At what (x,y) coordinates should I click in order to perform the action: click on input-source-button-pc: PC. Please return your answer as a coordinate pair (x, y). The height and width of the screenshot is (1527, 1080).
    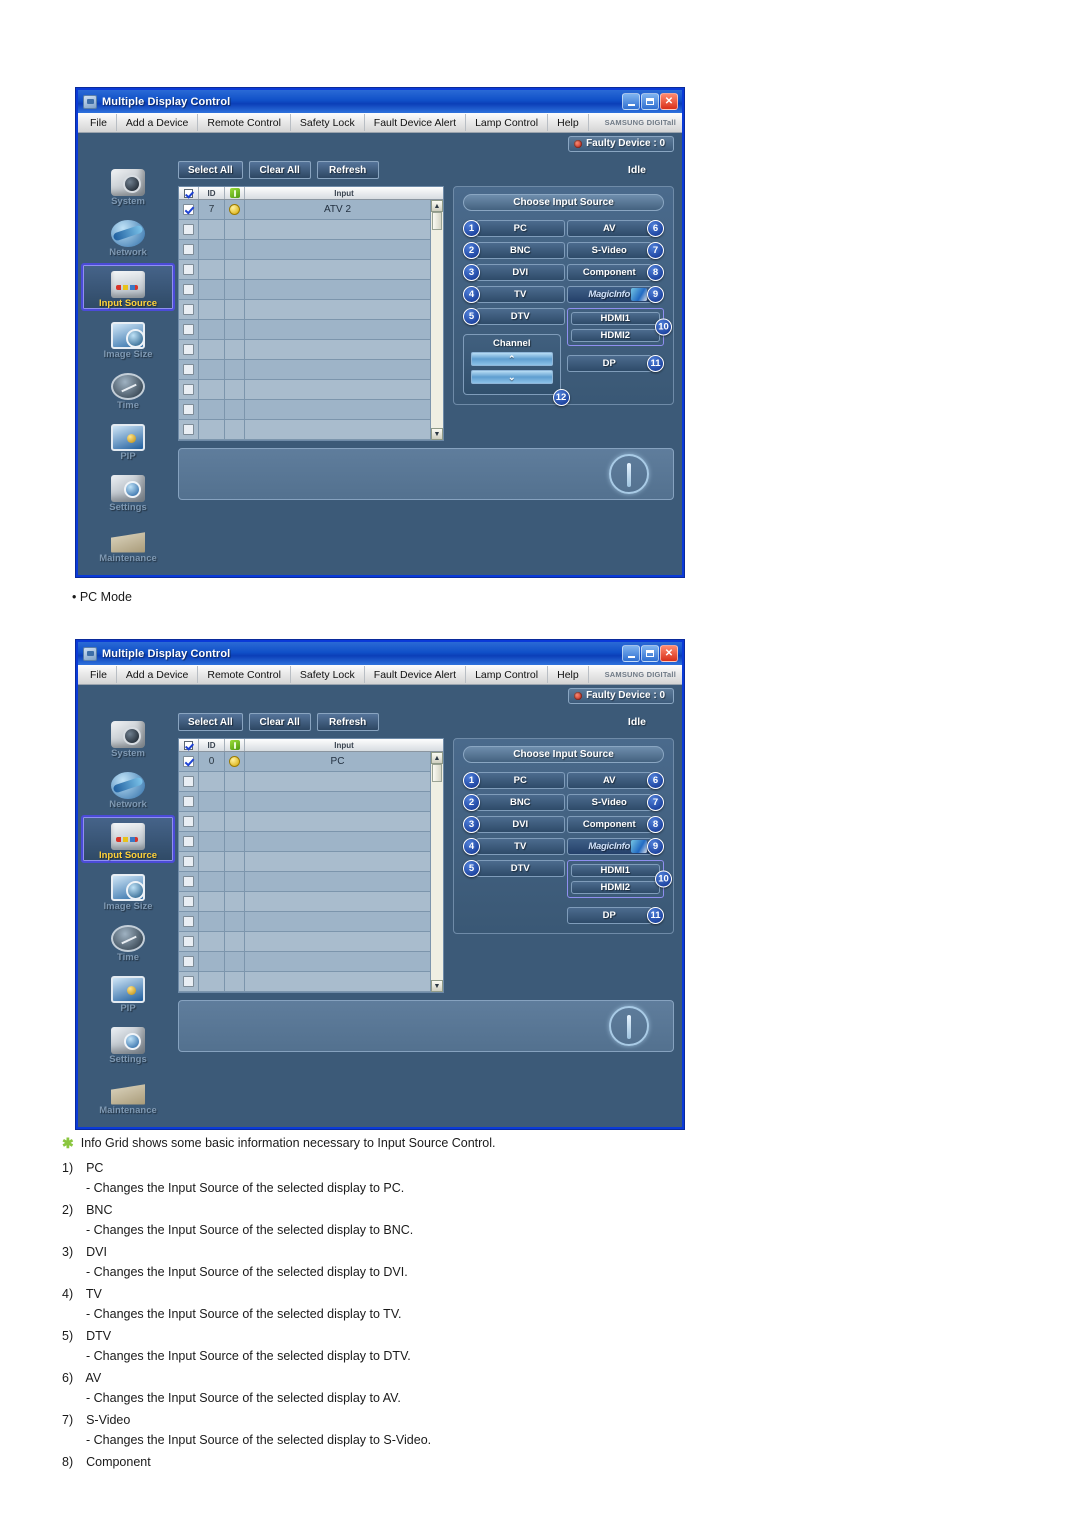
    Looking at the image, I should click on (520, 228).